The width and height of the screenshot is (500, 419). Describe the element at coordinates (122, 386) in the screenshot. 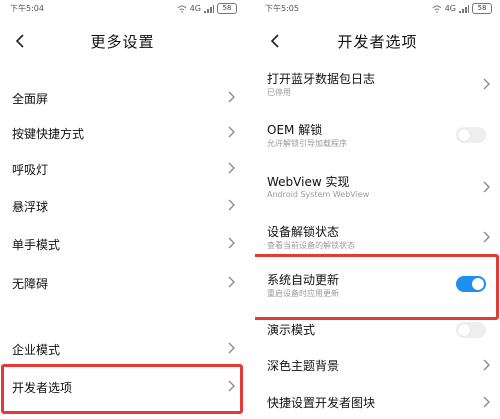

I see `list-item-developer-options: 开发者选项` at that location.